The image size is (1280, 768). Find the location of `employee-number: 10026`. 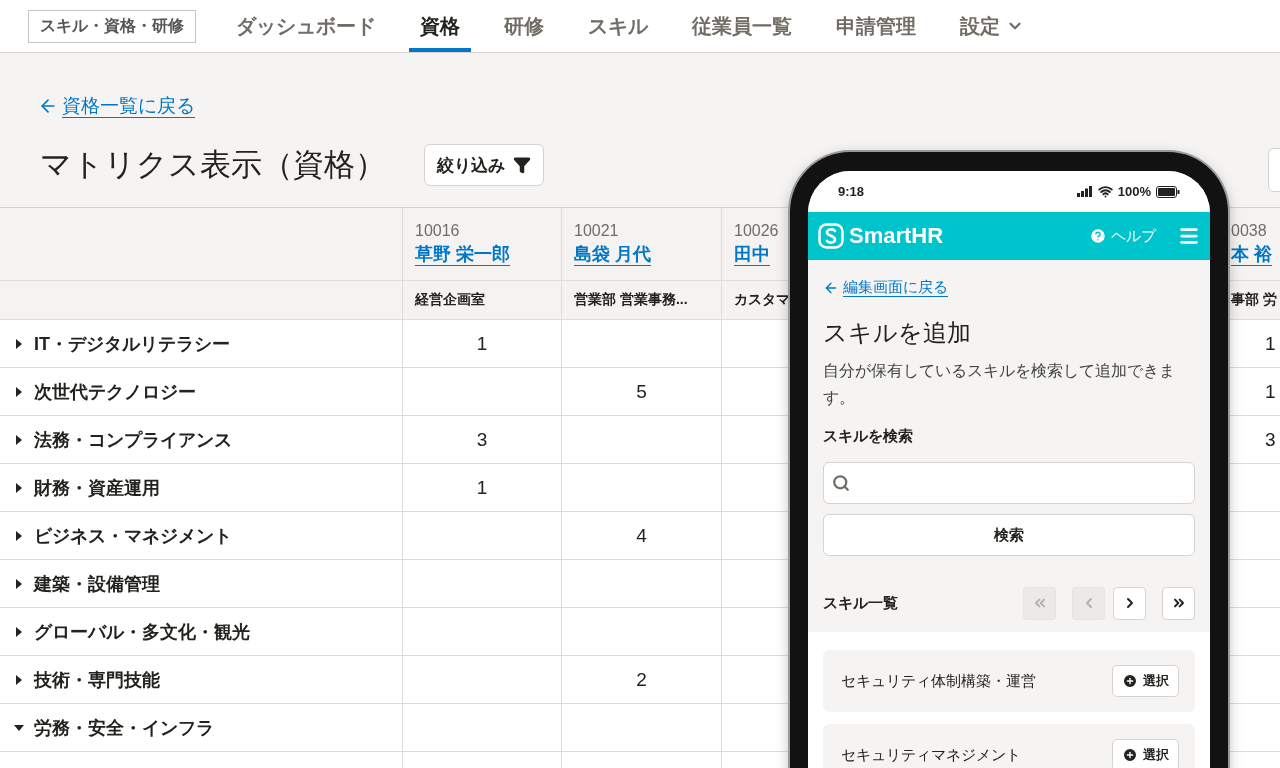

employee-number: 10026 is located at coordinates (756, 231).